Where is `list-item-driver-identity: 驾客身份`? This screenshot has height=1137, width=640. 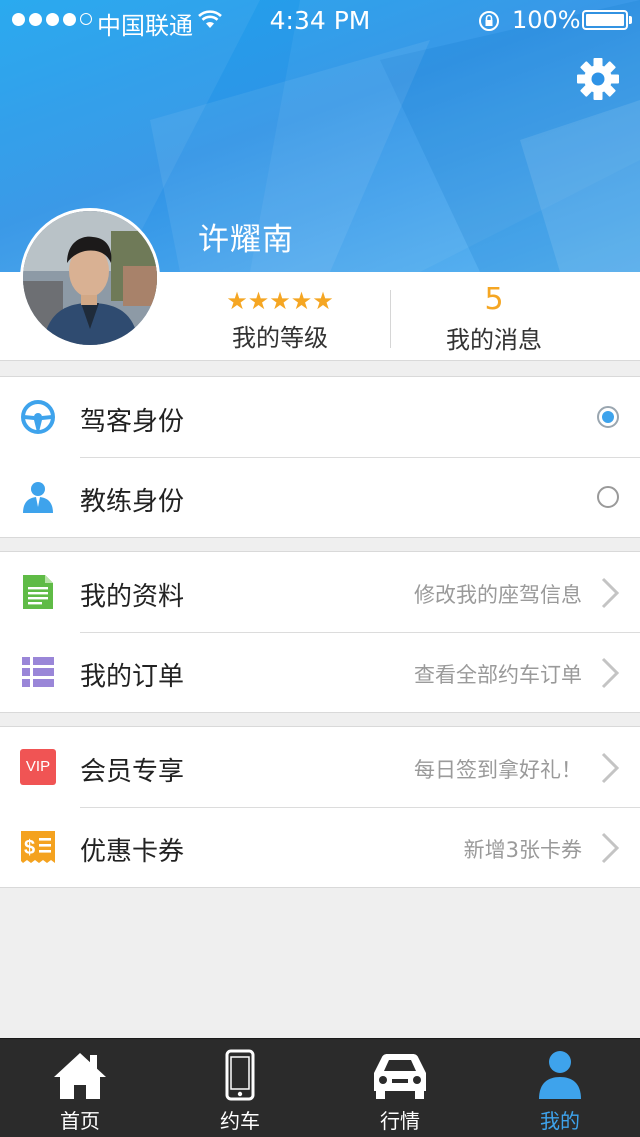 list-item-driver-identity: 驾客身份 is located at coordinates (320, 417).